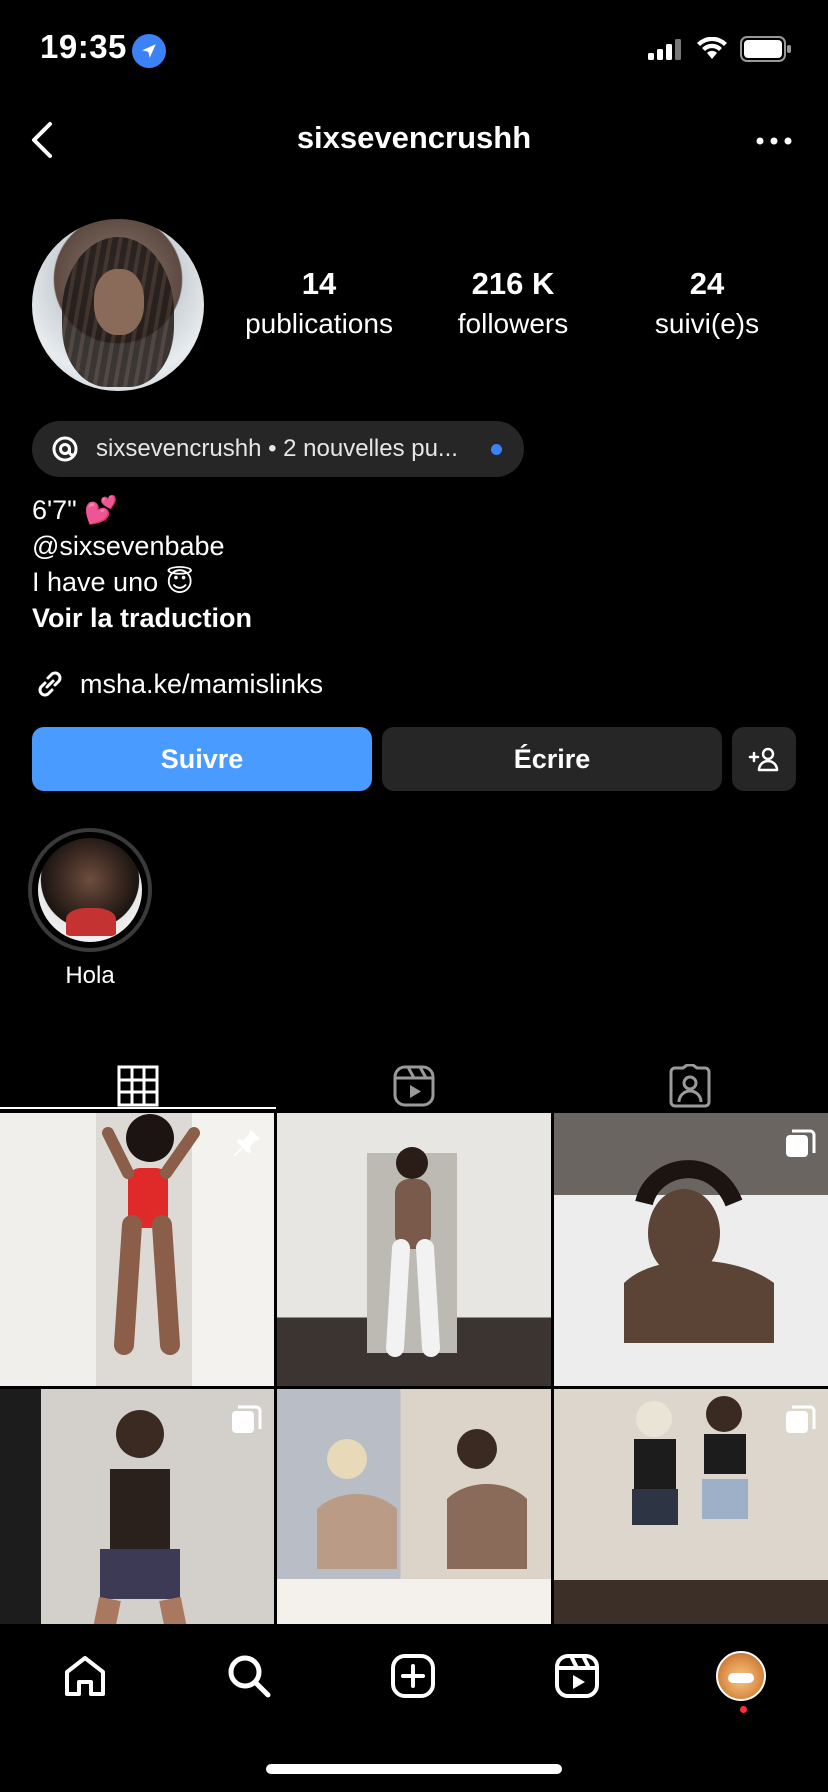 Image resolution: width=828 pixels, height=1792 pixels. I want to click on create-icon, so click(413, 1676).